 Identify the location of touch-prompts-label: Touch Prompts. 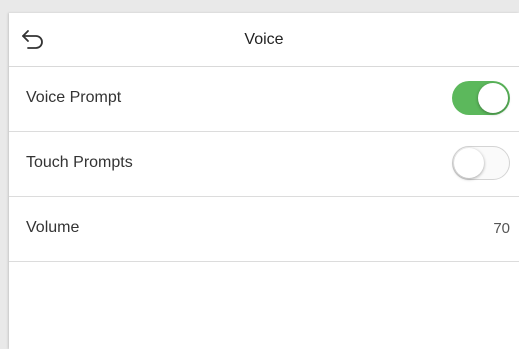
(79, 162).